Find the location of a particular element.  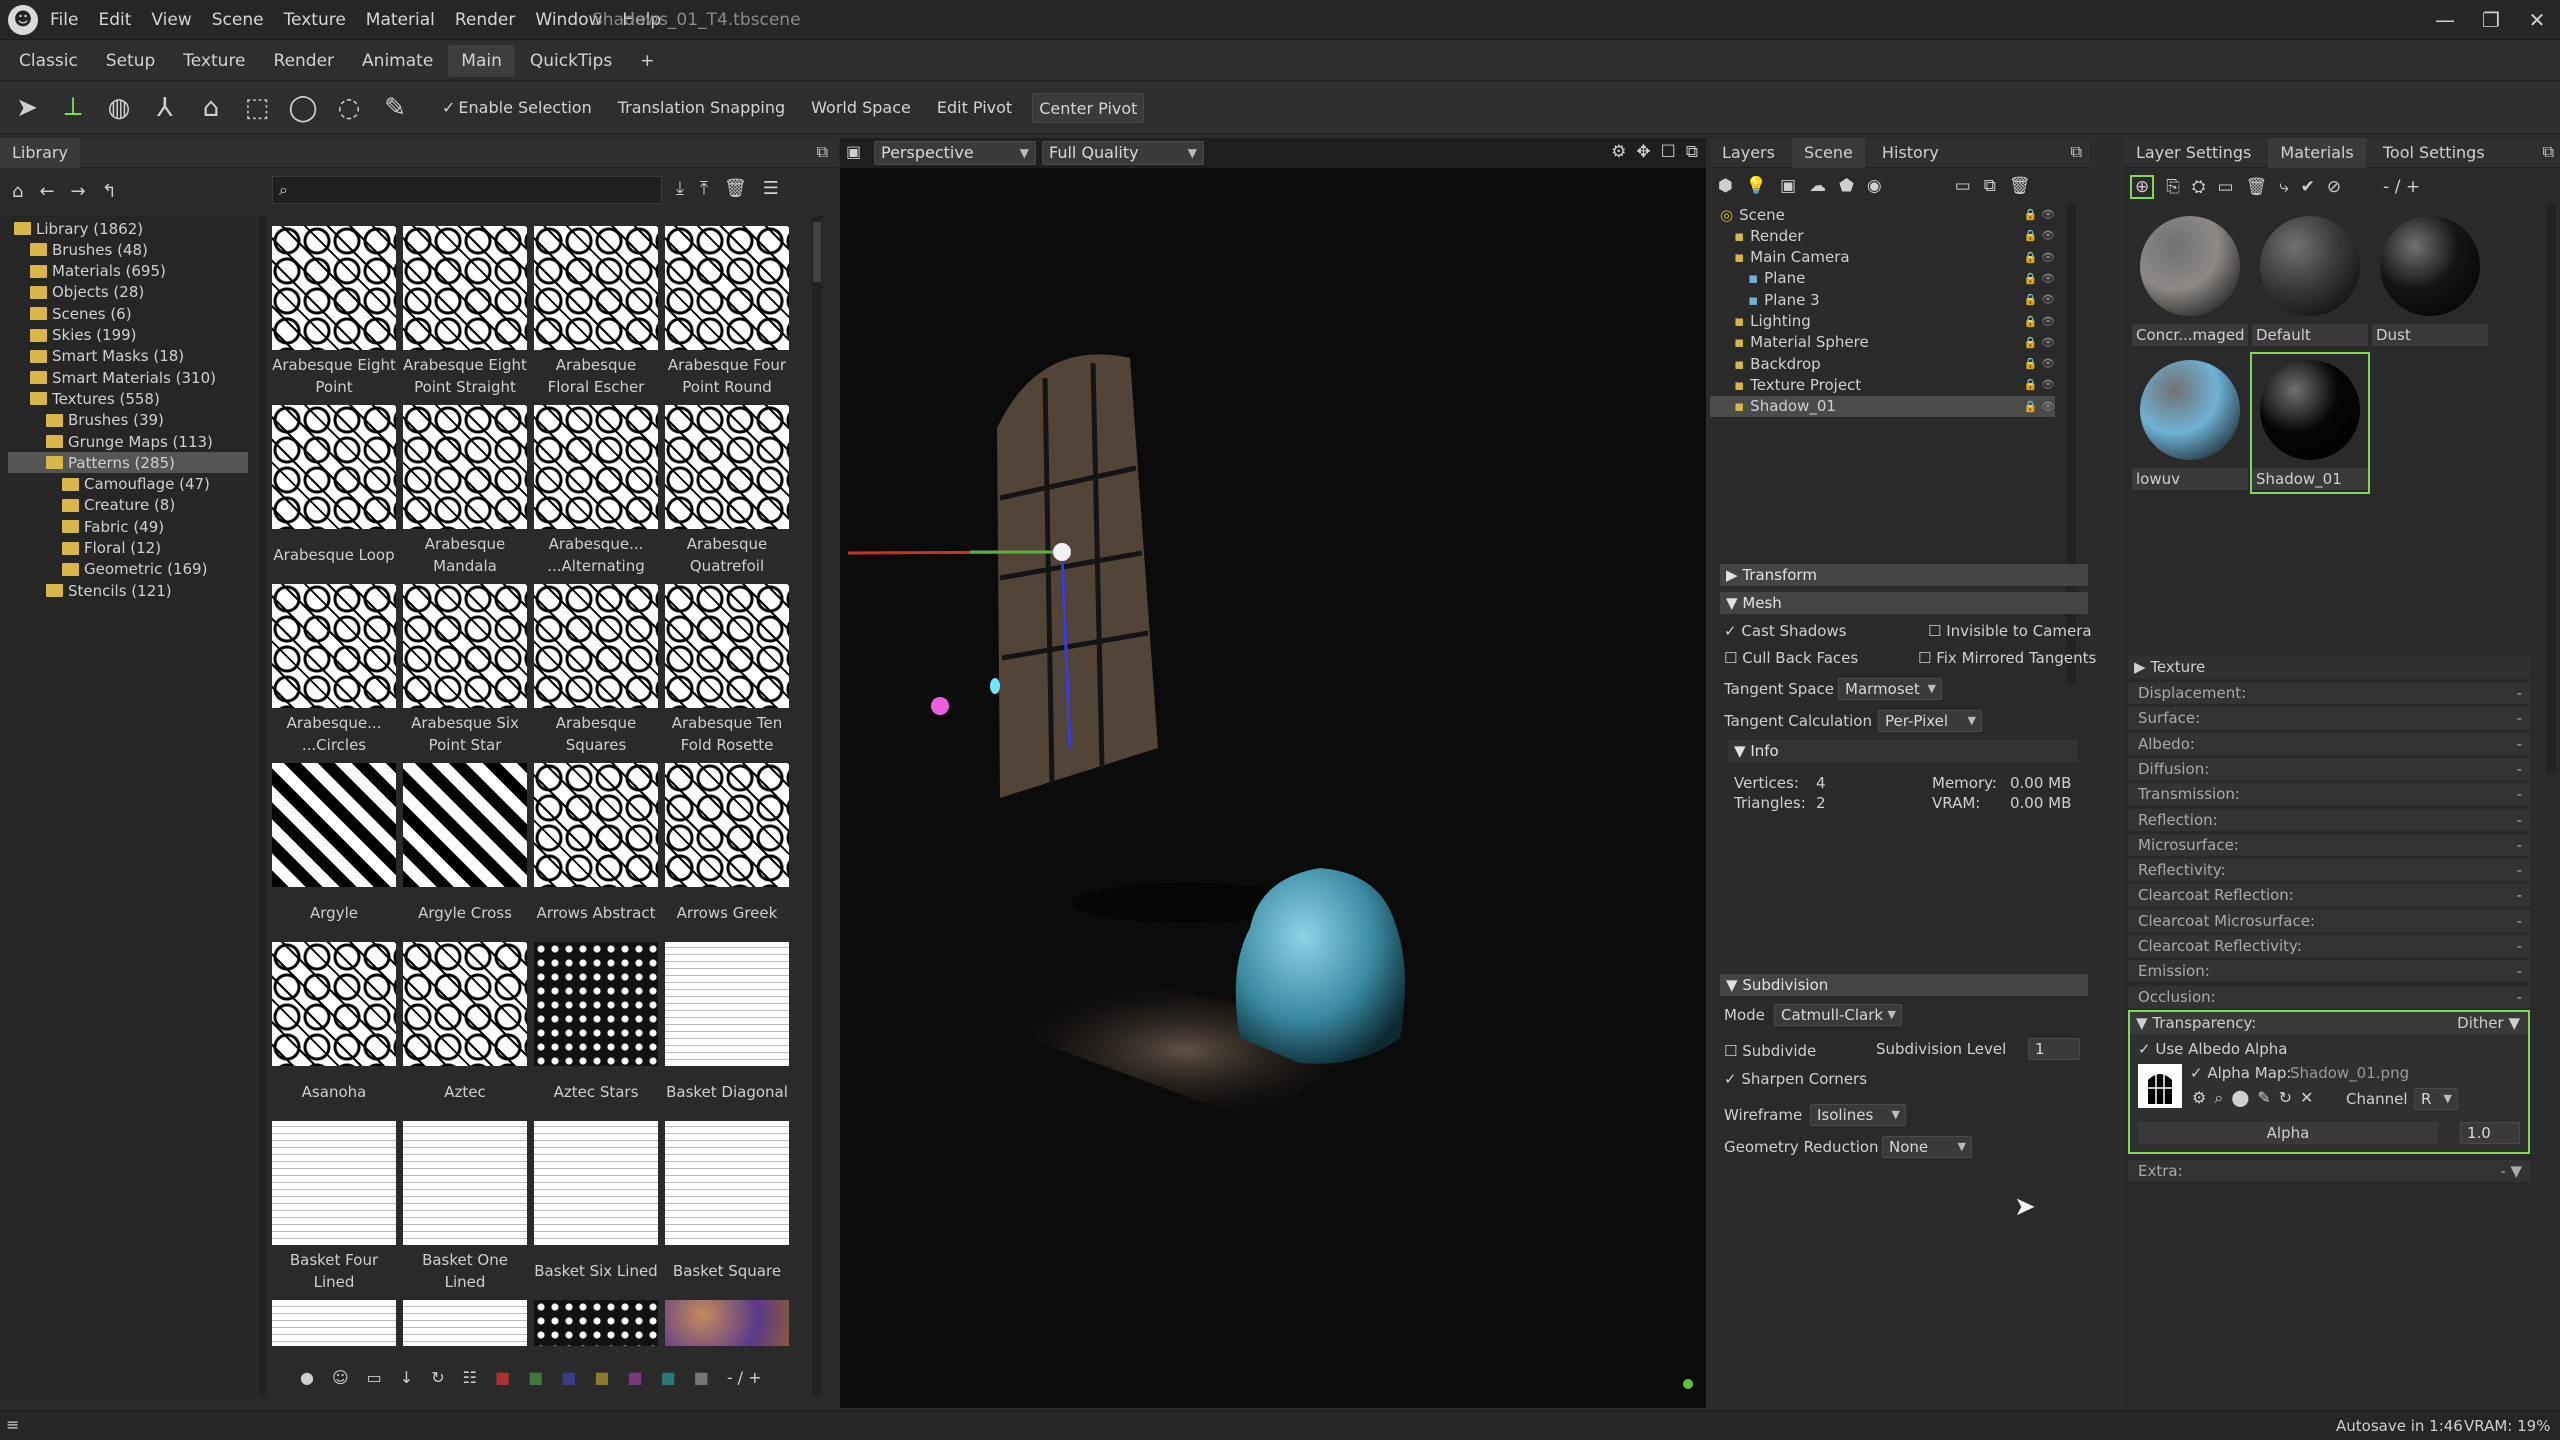

library-item: Arabesque Mandala is located at coordinates (467, 494).